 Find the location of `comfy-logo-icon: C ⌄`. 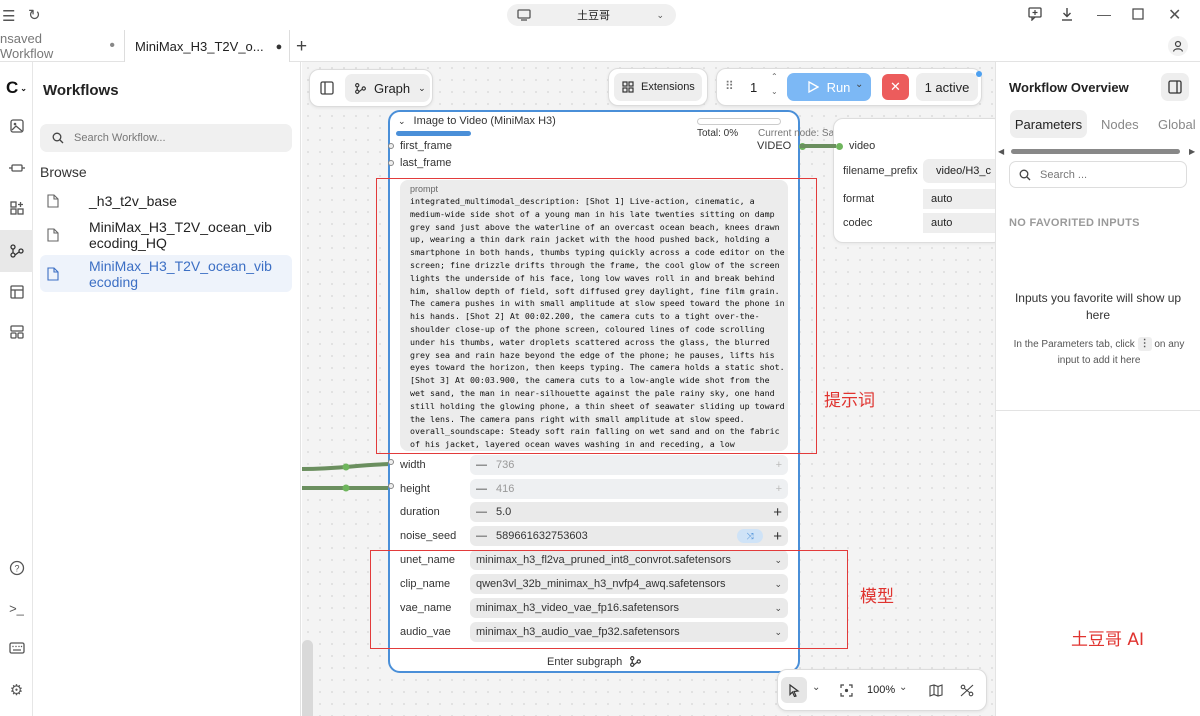

comfy-logo-icon: C ⌄ is located at coordinates (16, 88).